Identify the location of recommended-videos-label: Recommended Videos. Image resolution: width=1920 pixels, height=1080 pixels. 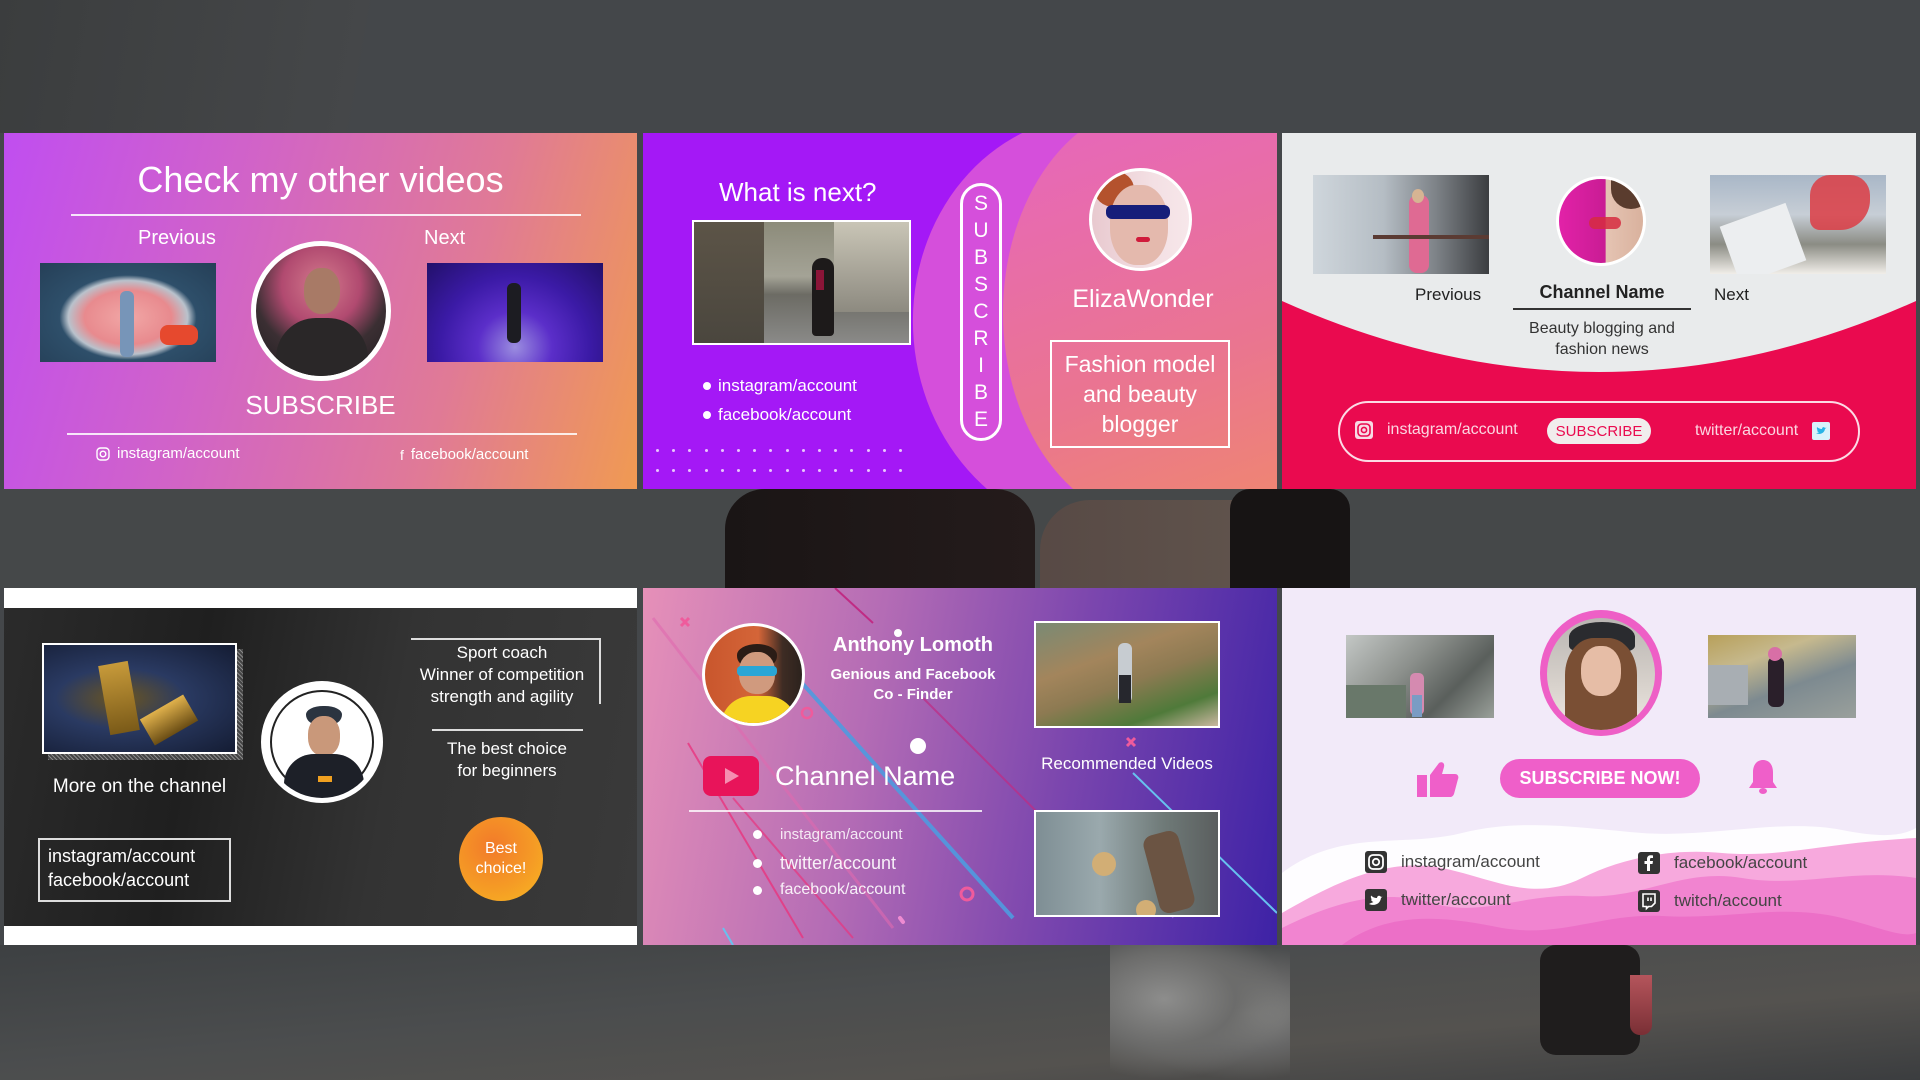
(1127, 763).